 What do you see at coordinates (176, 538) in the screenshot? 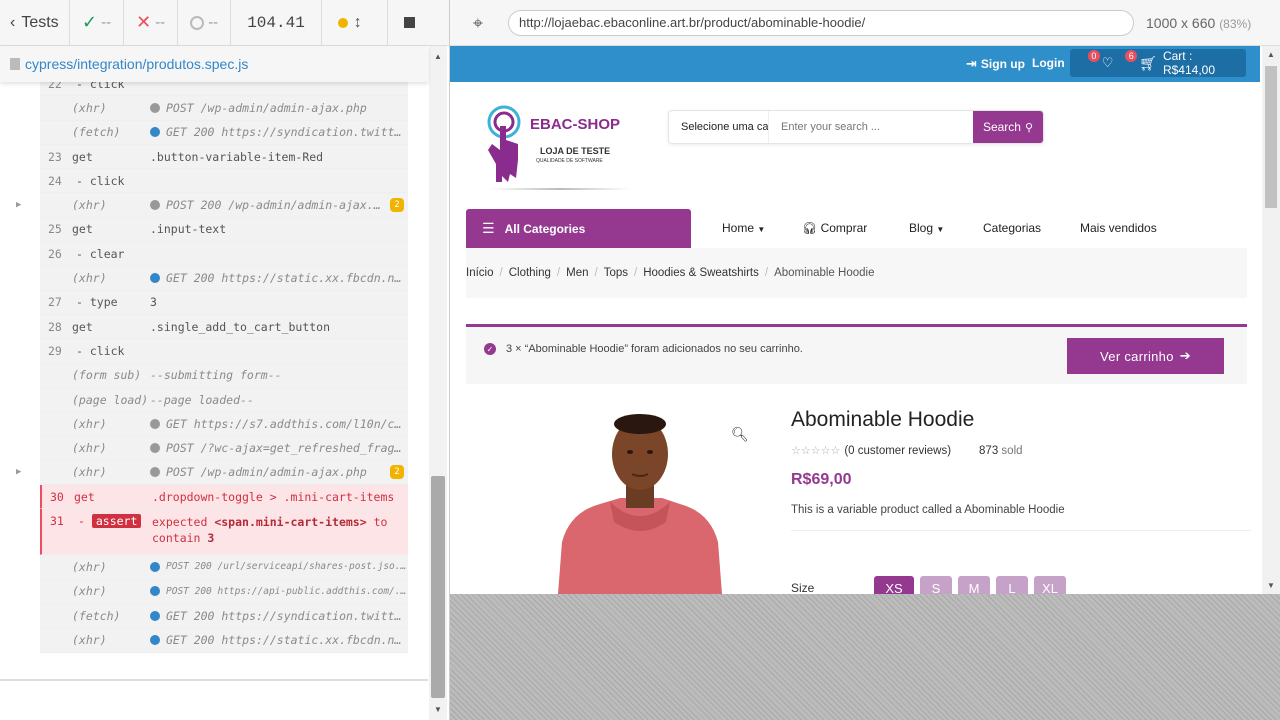
I see `assert-contain: contain` at bounding box center [176, 538].